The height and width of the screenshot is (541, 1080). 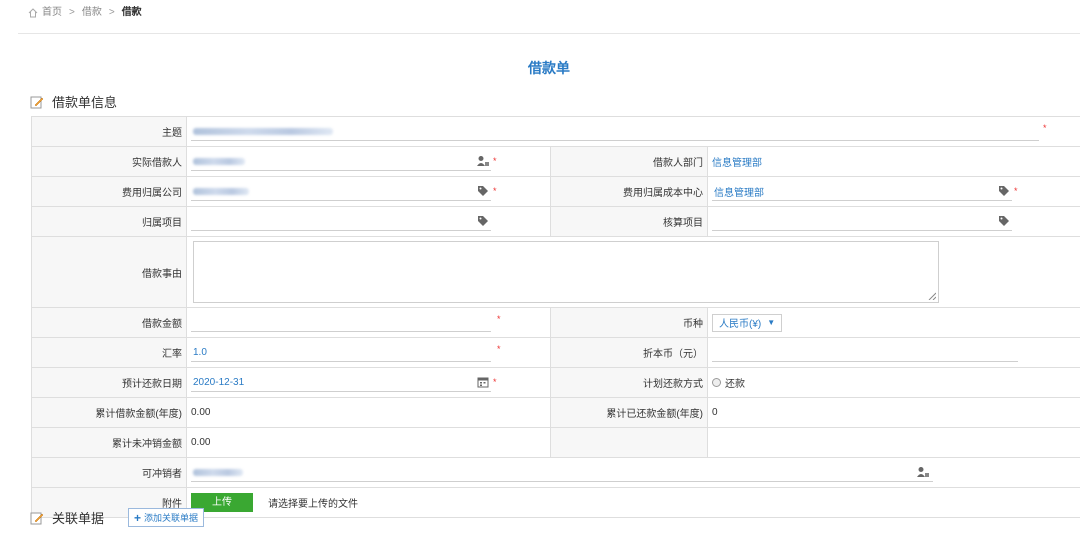 I want to click on repay-method-label: 计划还款方式, so click(x=629, y=383).